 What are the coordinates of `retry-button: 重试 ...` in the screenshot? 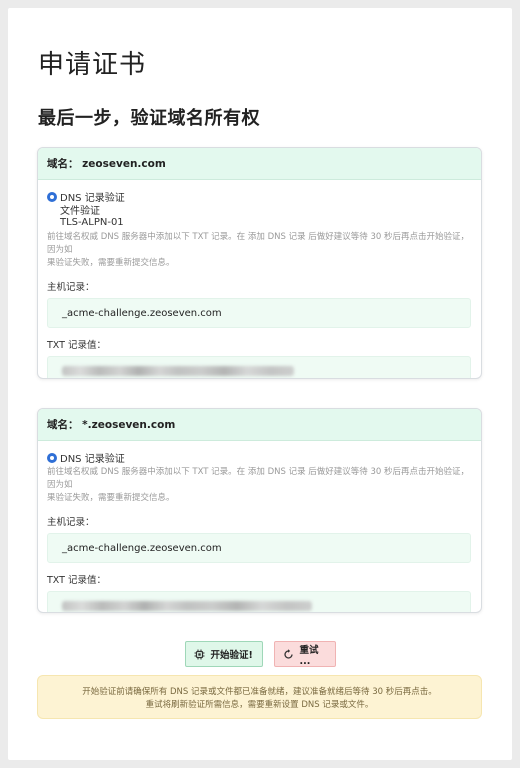 It's located at (304, 654).